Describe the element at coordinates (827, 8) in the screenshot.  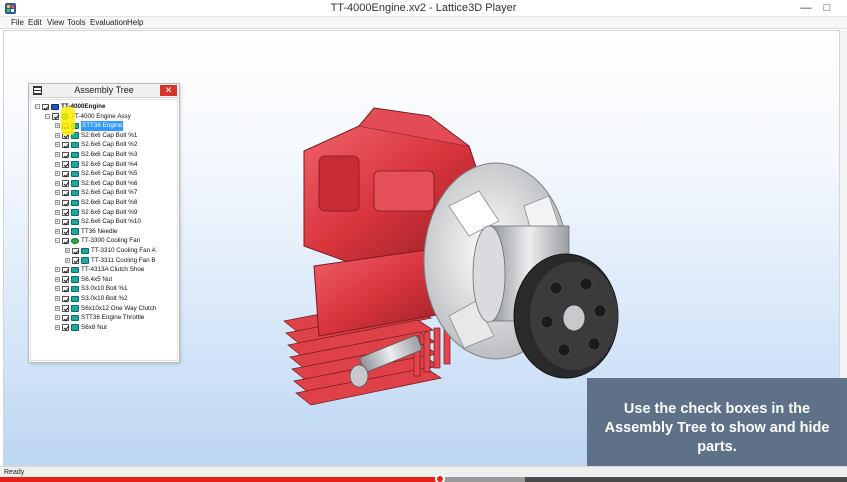
I see `maximize-button: □` at that location.